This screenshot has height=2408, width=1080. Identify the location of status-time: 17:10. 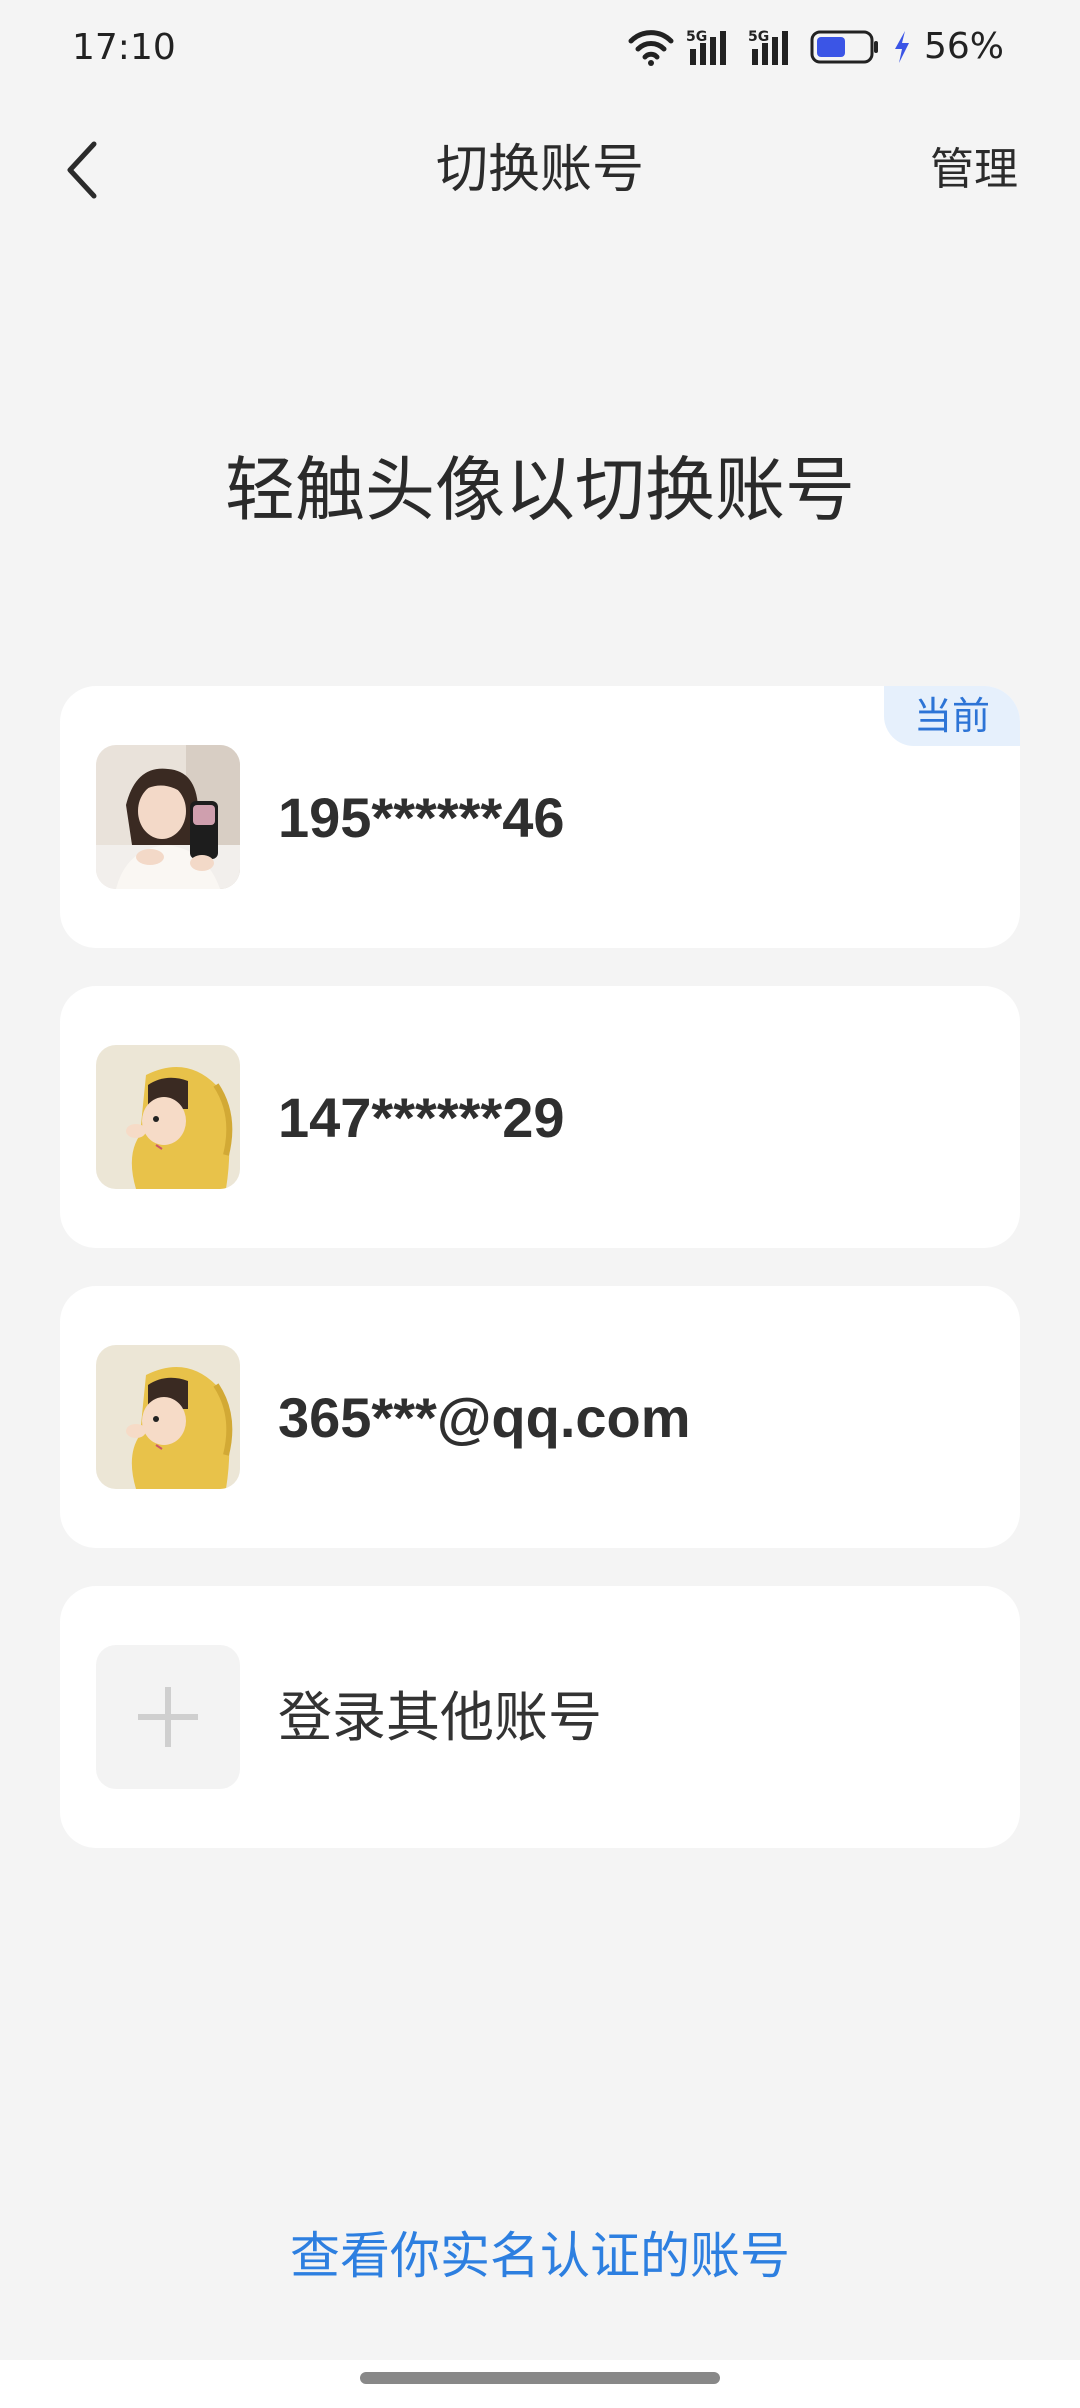
(124, 47).